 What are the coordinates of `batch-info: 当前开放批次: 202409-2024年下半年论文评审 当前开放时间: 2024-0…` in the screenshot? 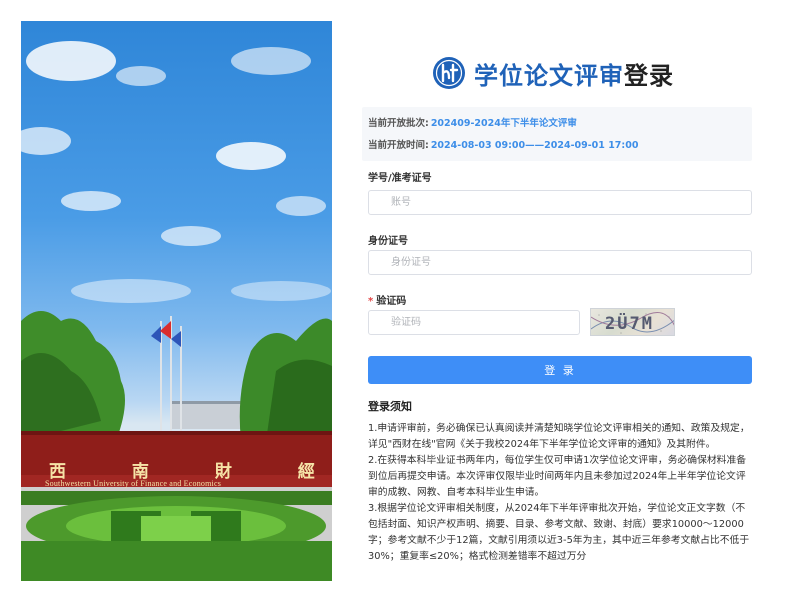 It's located at (557, 134).